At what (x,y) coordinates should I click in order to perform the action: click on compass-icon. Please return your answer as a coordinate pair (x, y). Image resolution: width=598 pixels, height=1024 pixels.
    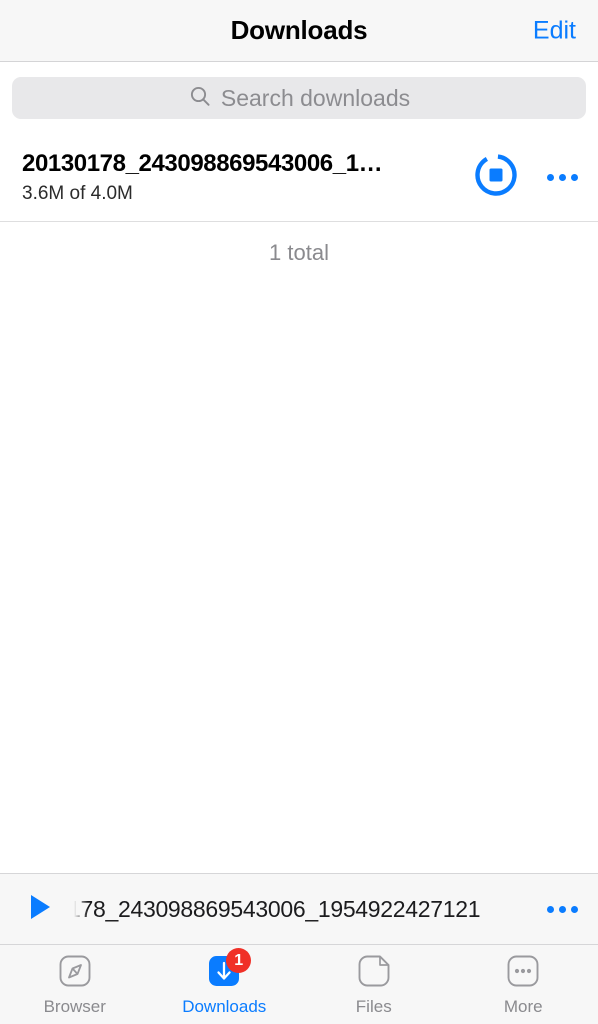
    Looking at the image, I should click on (75, 972).